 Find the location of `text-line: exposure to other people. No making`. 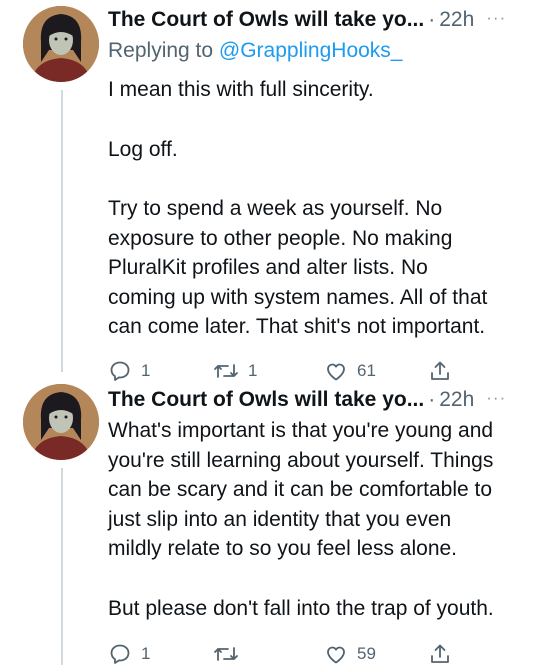

text-line: exposure to other people. No making is located at coordinates (280, 238).